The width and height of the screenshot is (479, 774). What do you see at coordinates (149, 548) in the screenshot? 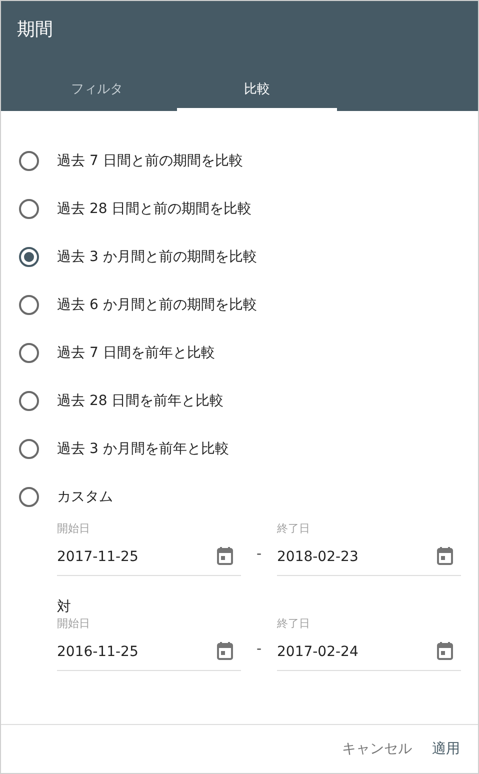
I see `date-field: 開始日 2017-11-25` at bounding box center [149, 548].